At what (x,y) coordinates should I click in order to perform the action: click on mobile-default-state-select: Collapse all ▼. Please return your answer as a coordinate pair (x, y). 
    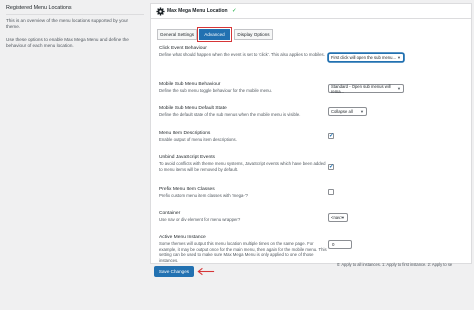
    Looking at the image, I should click on (347, 111).